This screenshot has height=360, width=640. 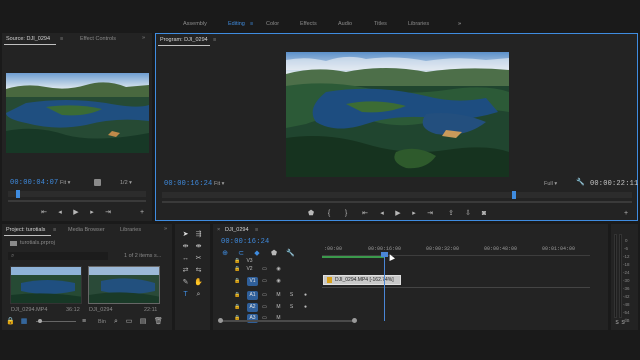 I want to click on slide-tool-icon: ⇆, so click(x=198, y=270).